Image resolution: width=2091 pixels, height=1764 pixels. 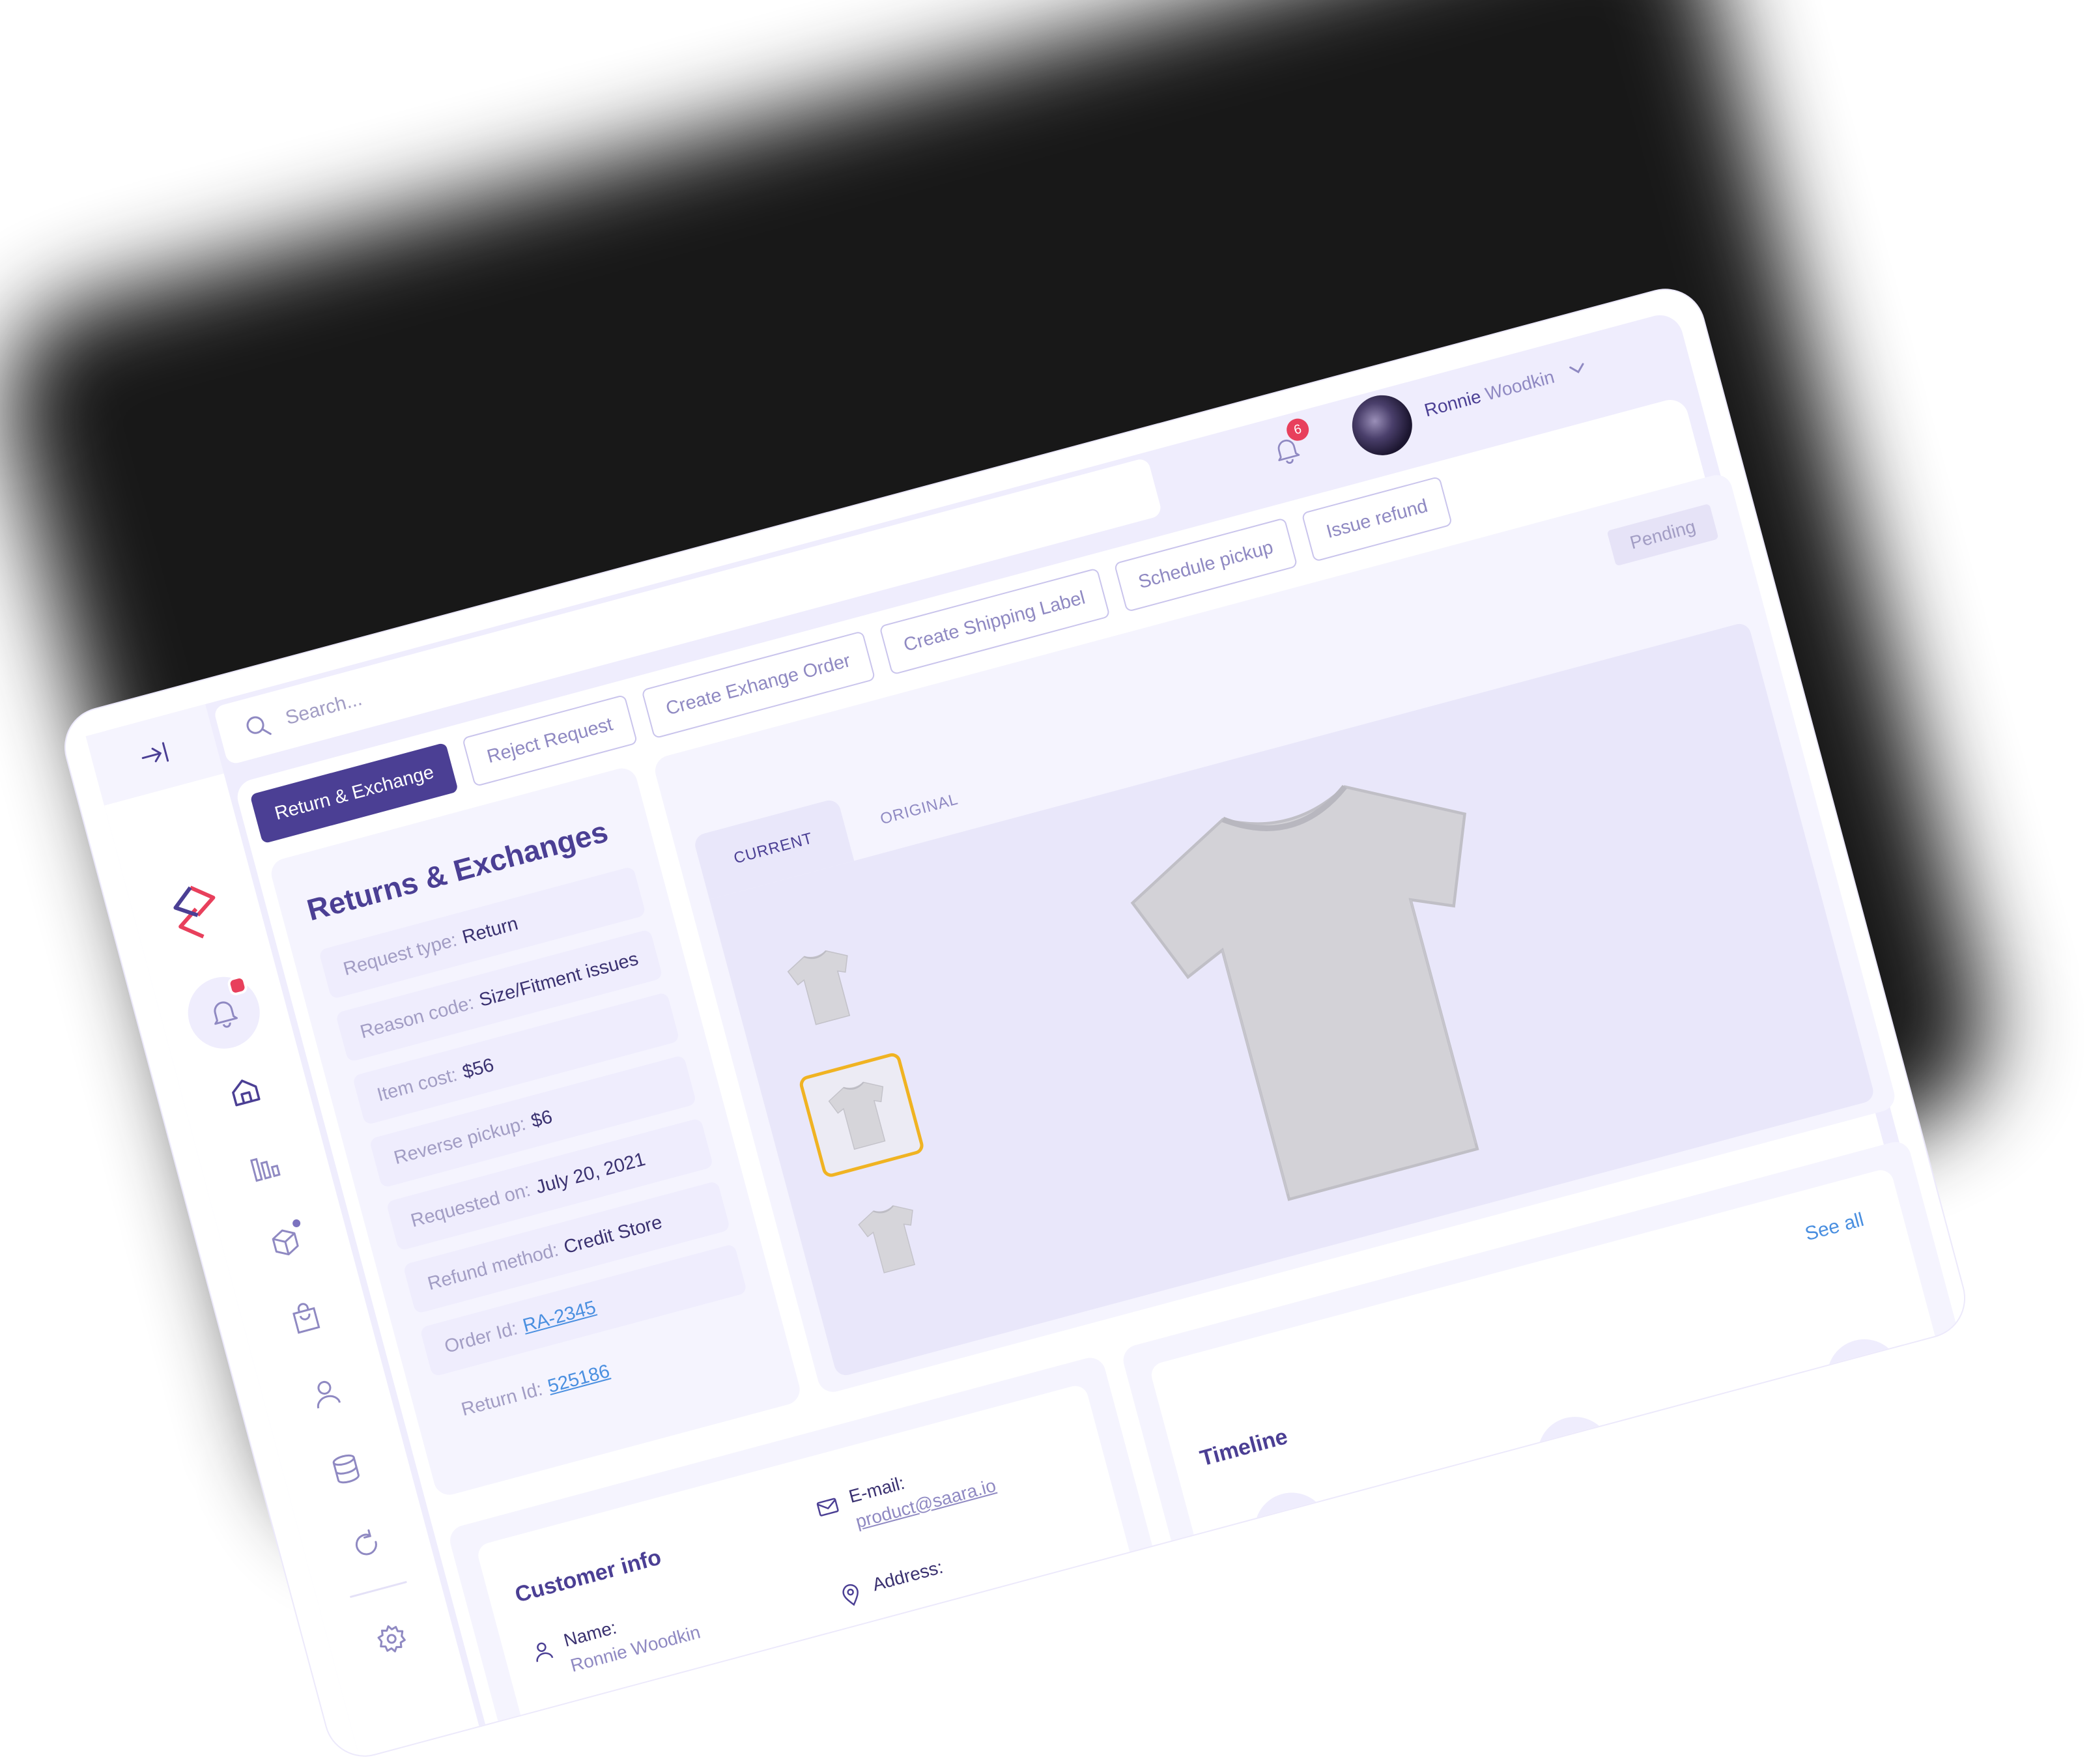 What do you see at coordinates (579, 1379) in the screenshot?
I see `return-id-link: 525186` at bounding box center [579, 1379].